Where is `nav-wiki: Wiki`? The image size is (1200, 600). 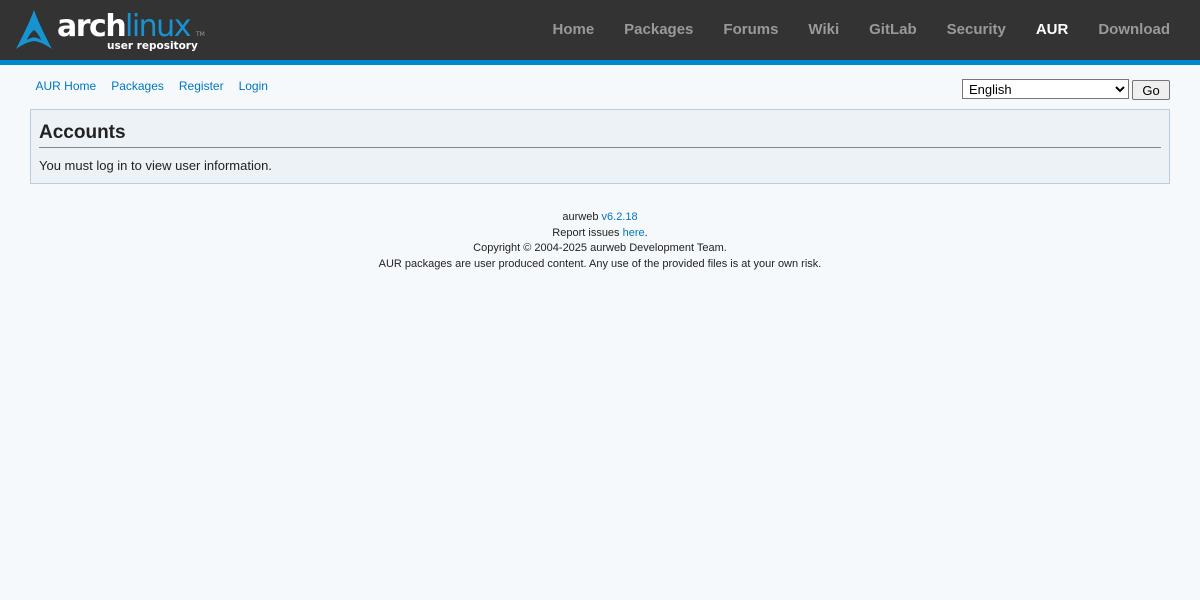 nav-wiki: Wiki is located at coordinates (823, 30).